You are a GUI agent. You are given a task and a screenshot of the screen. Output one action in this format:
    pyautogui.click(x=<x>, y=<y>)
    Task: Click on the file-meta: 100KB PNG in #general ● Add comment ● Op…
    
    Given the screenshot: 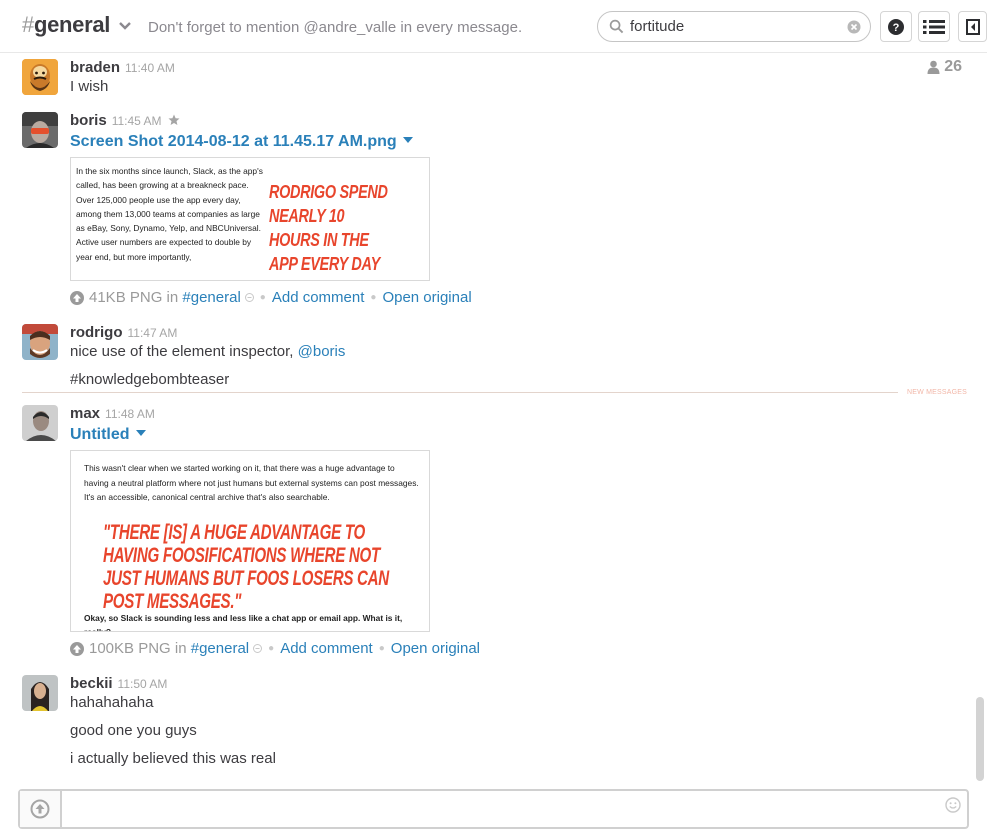 What is the action you would take?
    pyautogui.click(x=510, y=648)
    